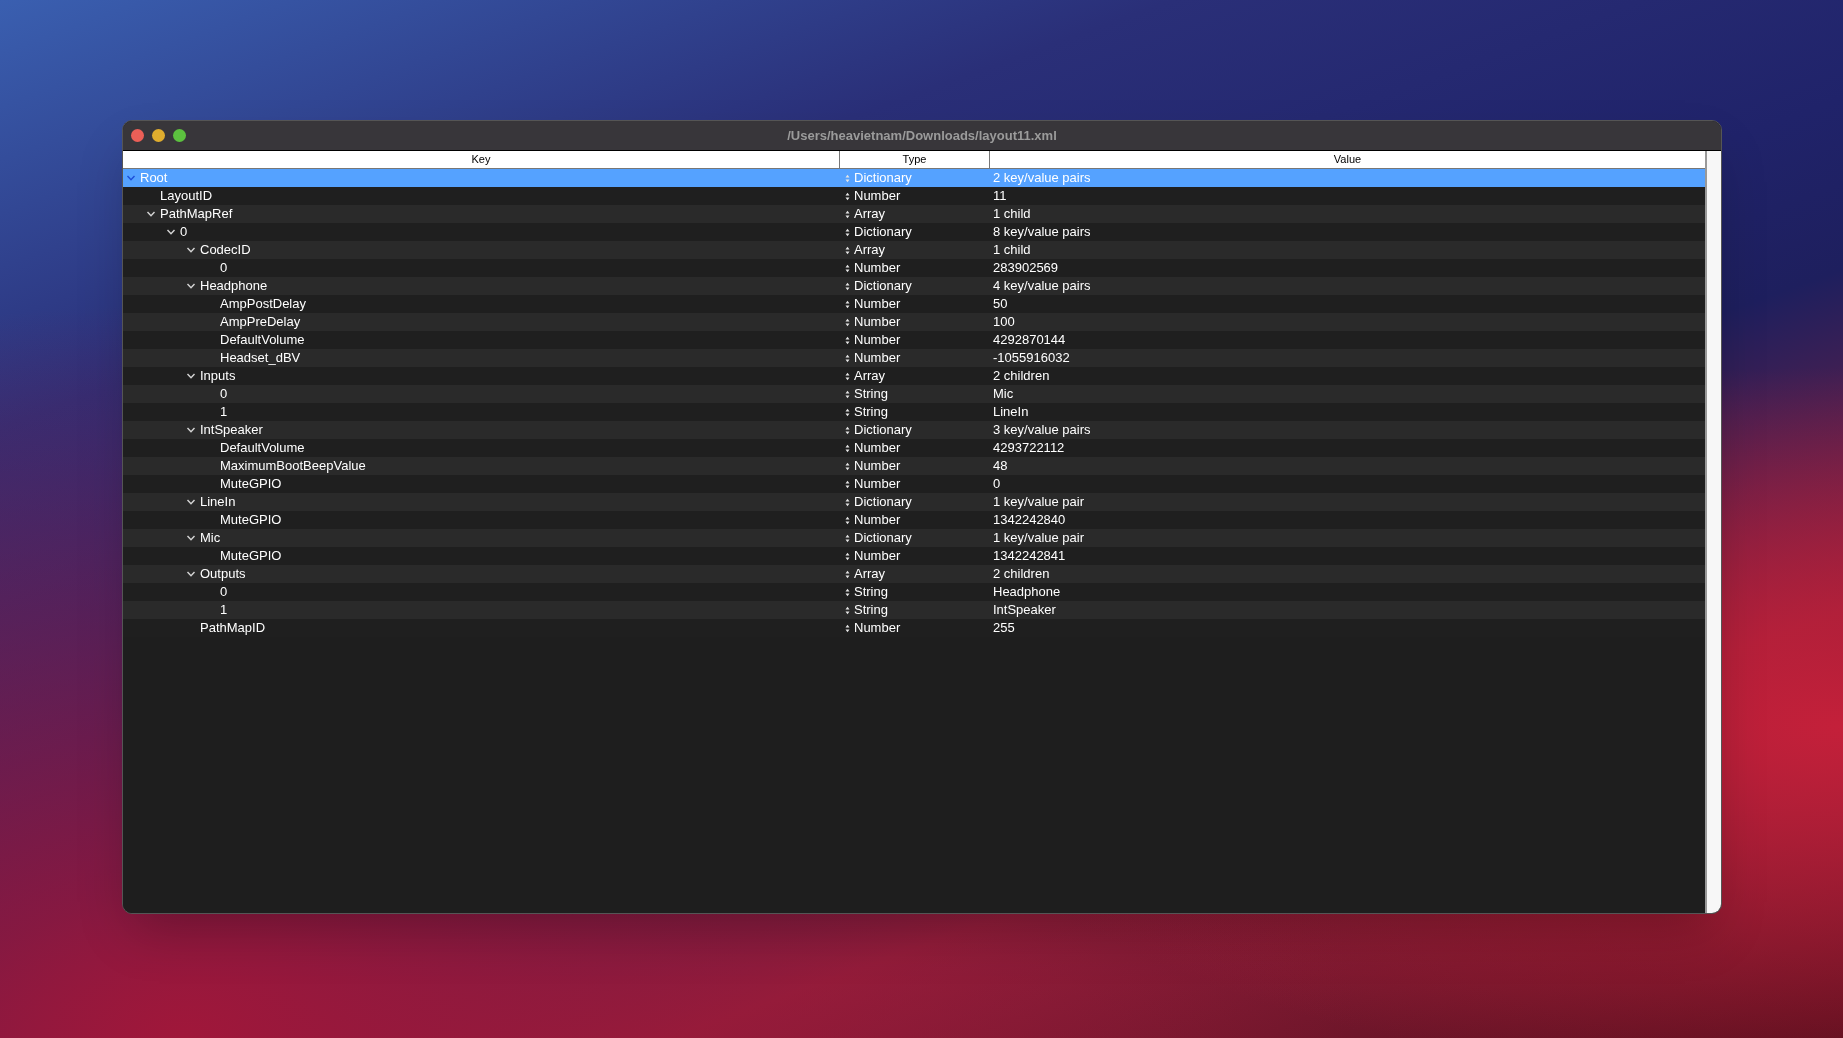  What do you see at coordinates (1004, 322) in the screenshot?
I see `value-label: 100` at bounding box center [1004, 322].